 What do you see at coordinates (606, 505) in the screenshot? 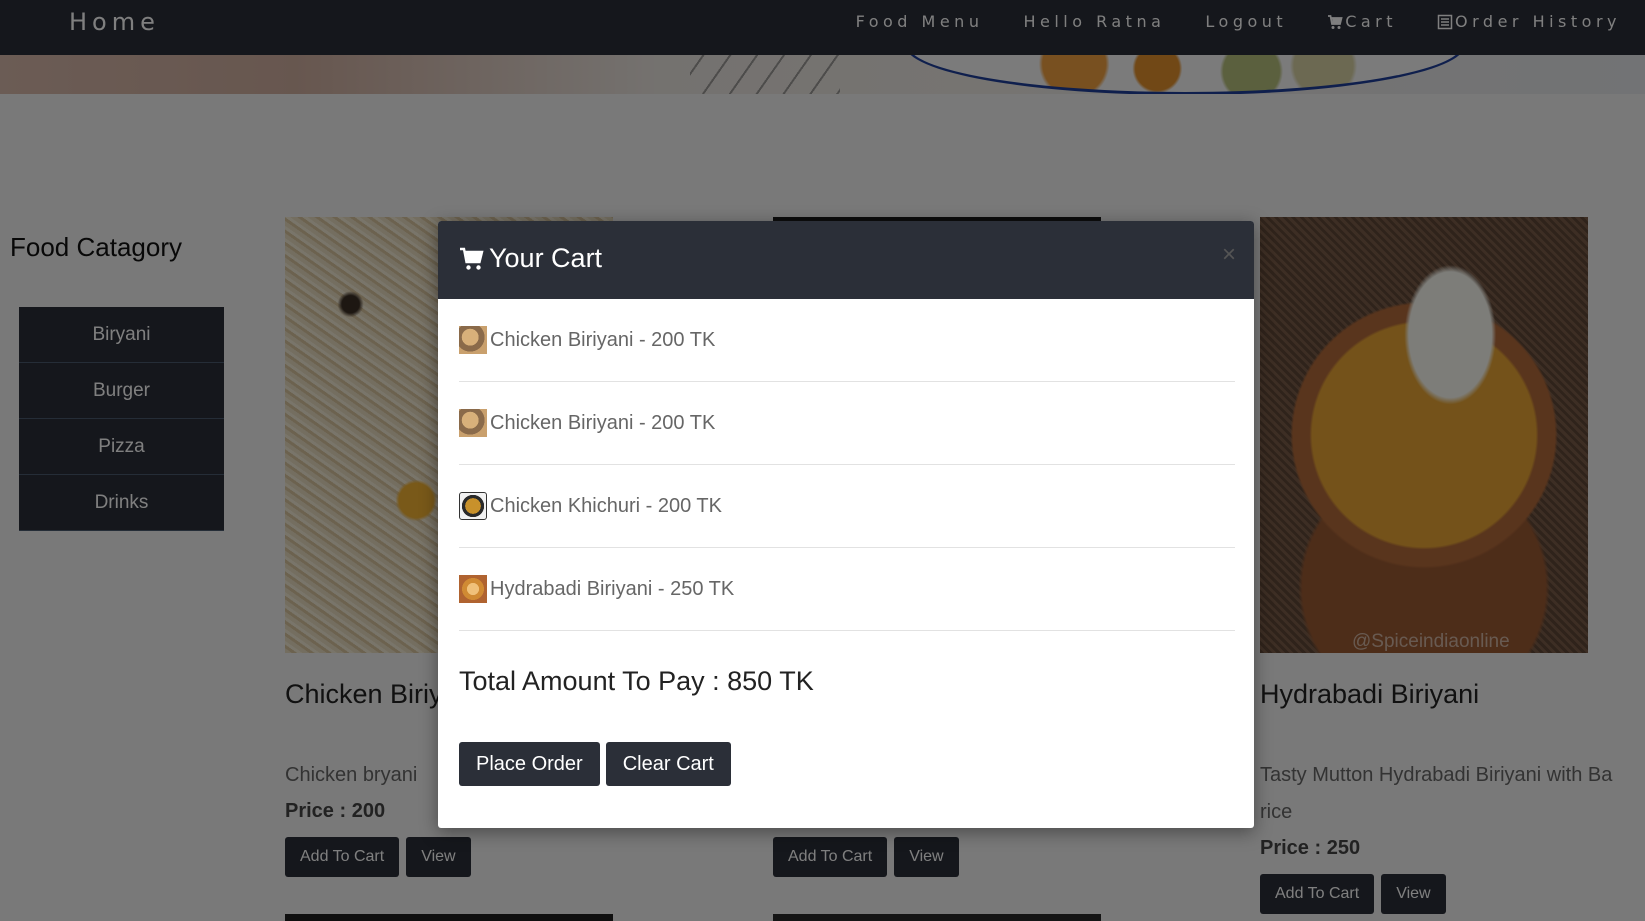
I see `cart-item-label: Chicken Khichuri - 200 TK` at bounding box center [606, 505].